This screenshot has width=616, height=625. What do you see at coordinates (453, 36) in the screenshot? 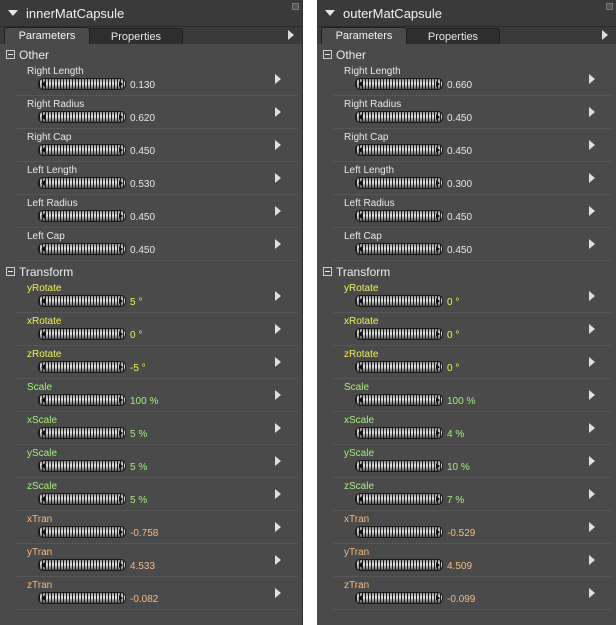
I see `tab-properties: Properties` at bounding box center [453, 36].